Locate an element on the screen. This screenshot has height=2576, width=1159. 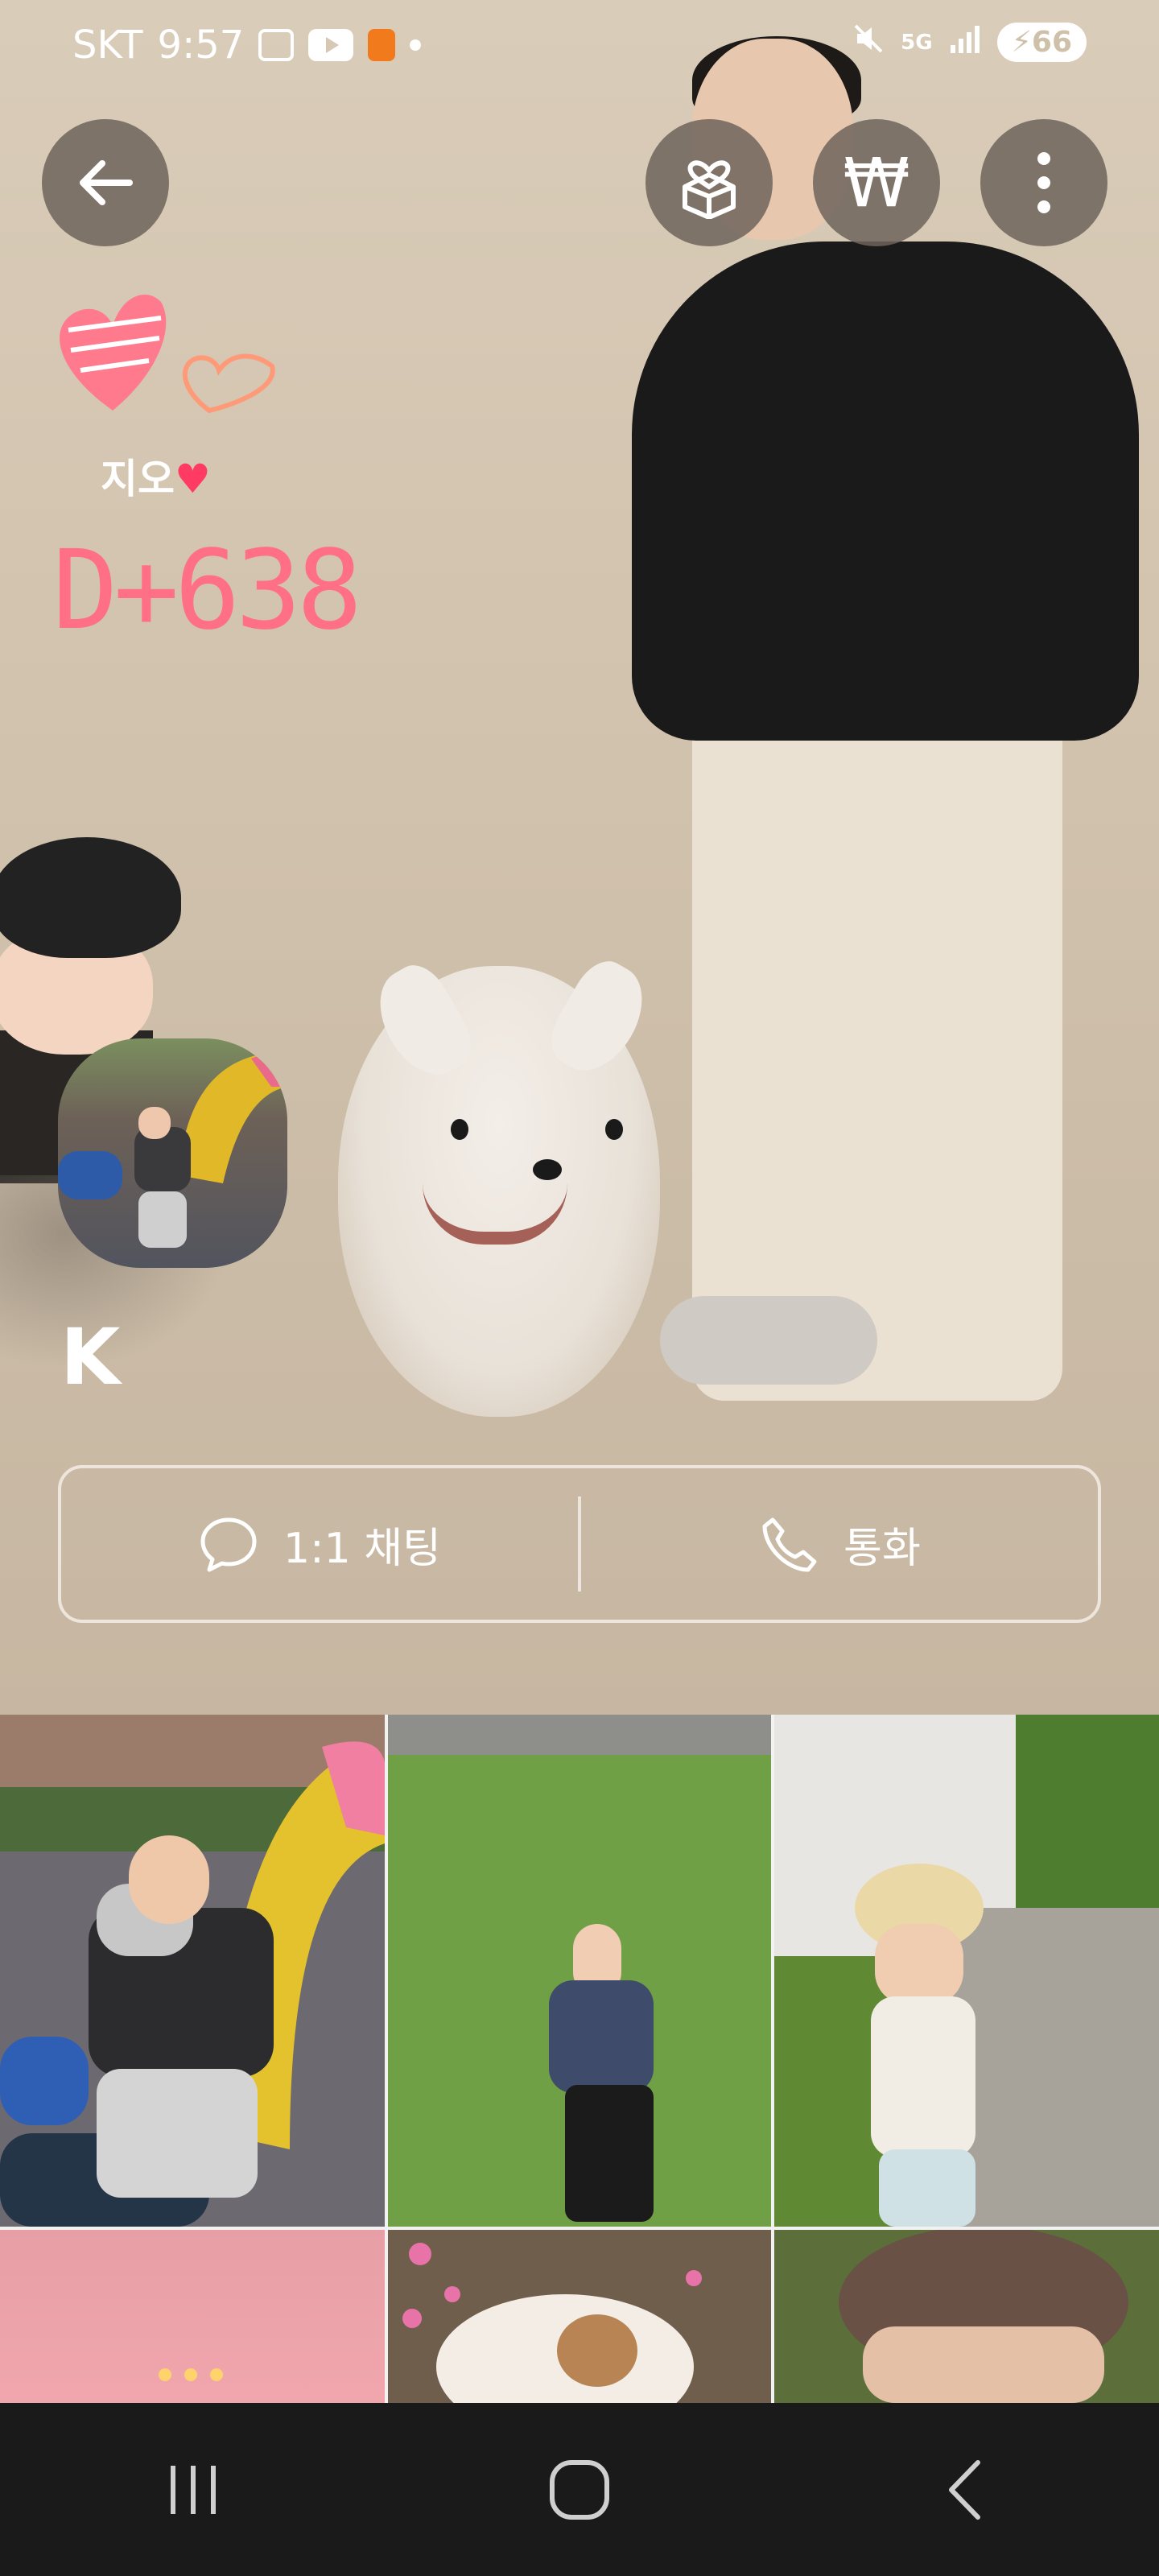
chat-button-label: 1:1 채팅 is located at coordinates (362, 1548).